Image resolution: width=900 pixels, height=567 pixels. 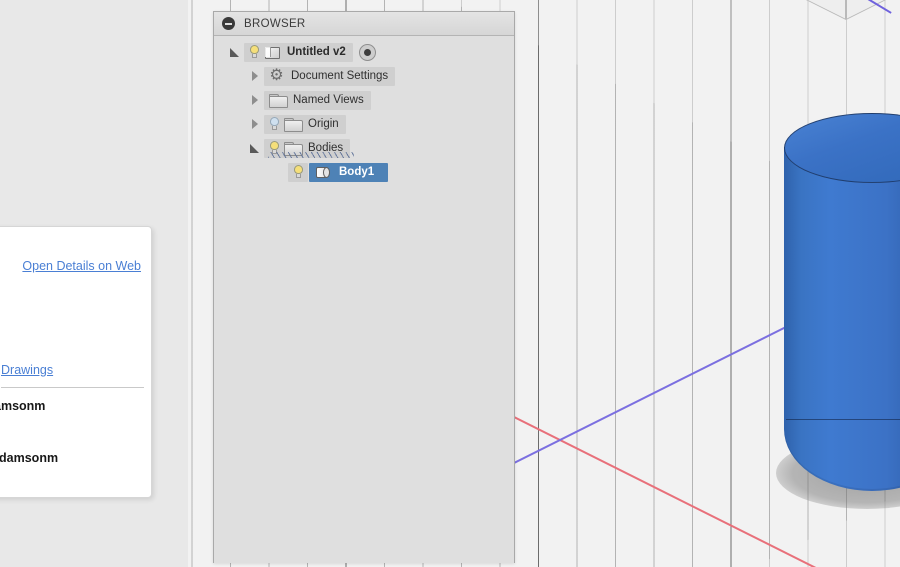 I want to click on tree-item-bulb-chip, so click(x=298, y=172).